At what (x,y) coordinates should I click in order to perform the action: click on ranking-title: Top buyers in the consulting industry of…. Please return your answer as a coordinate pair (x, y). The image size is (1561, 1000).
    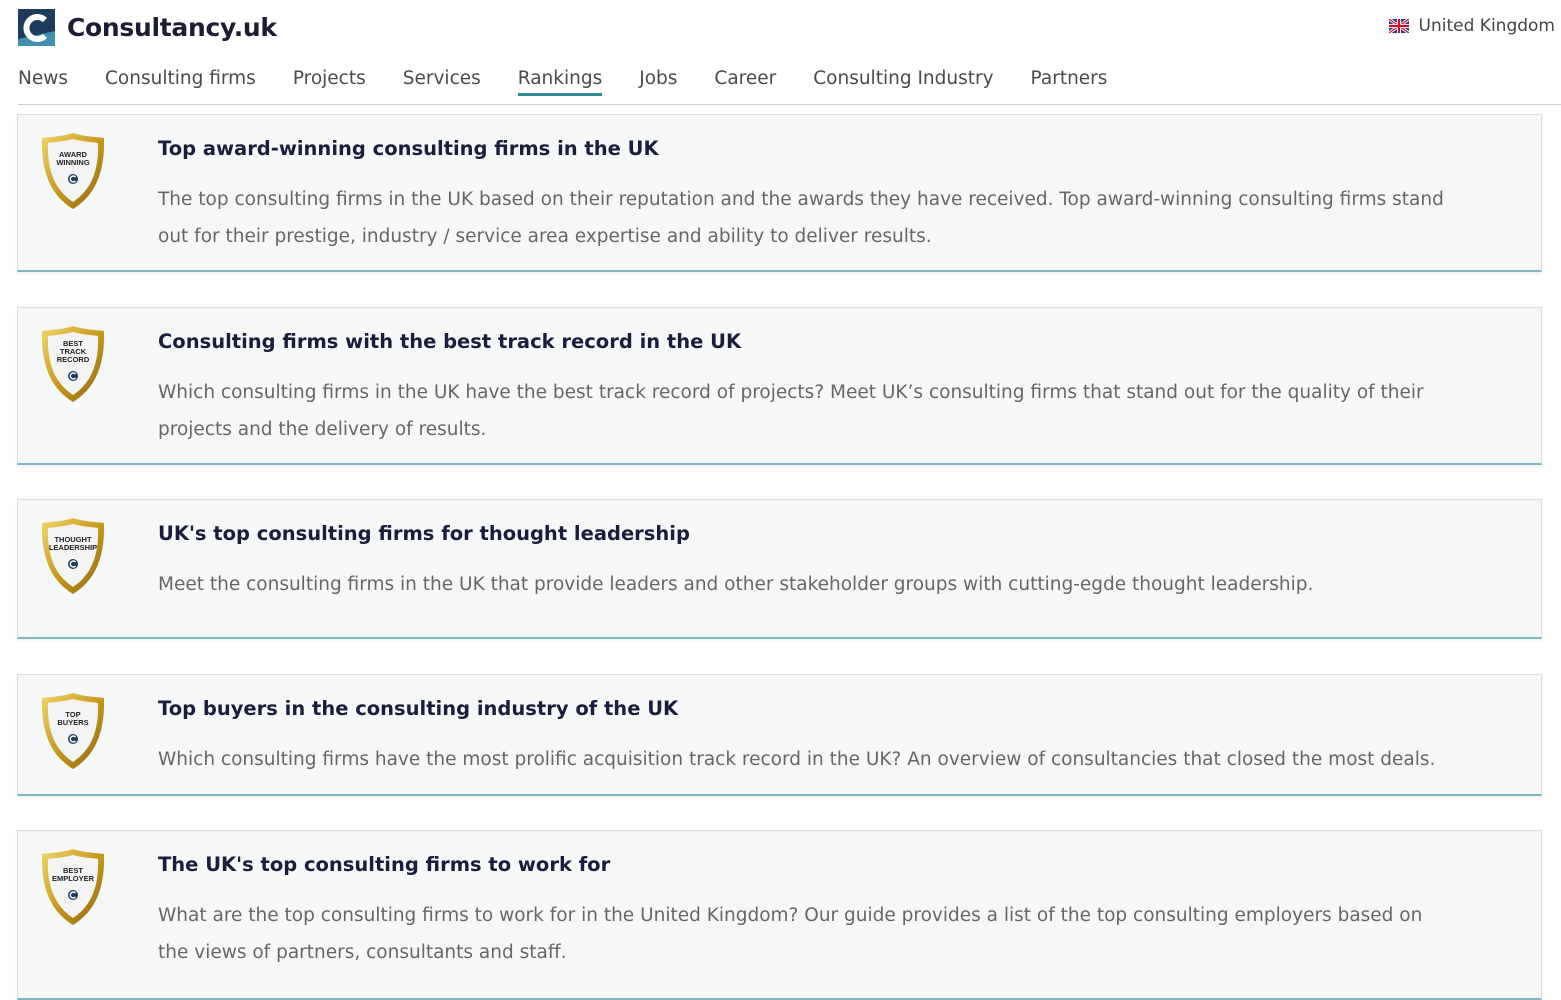
    Looking at the image, I should click on (418, 708).